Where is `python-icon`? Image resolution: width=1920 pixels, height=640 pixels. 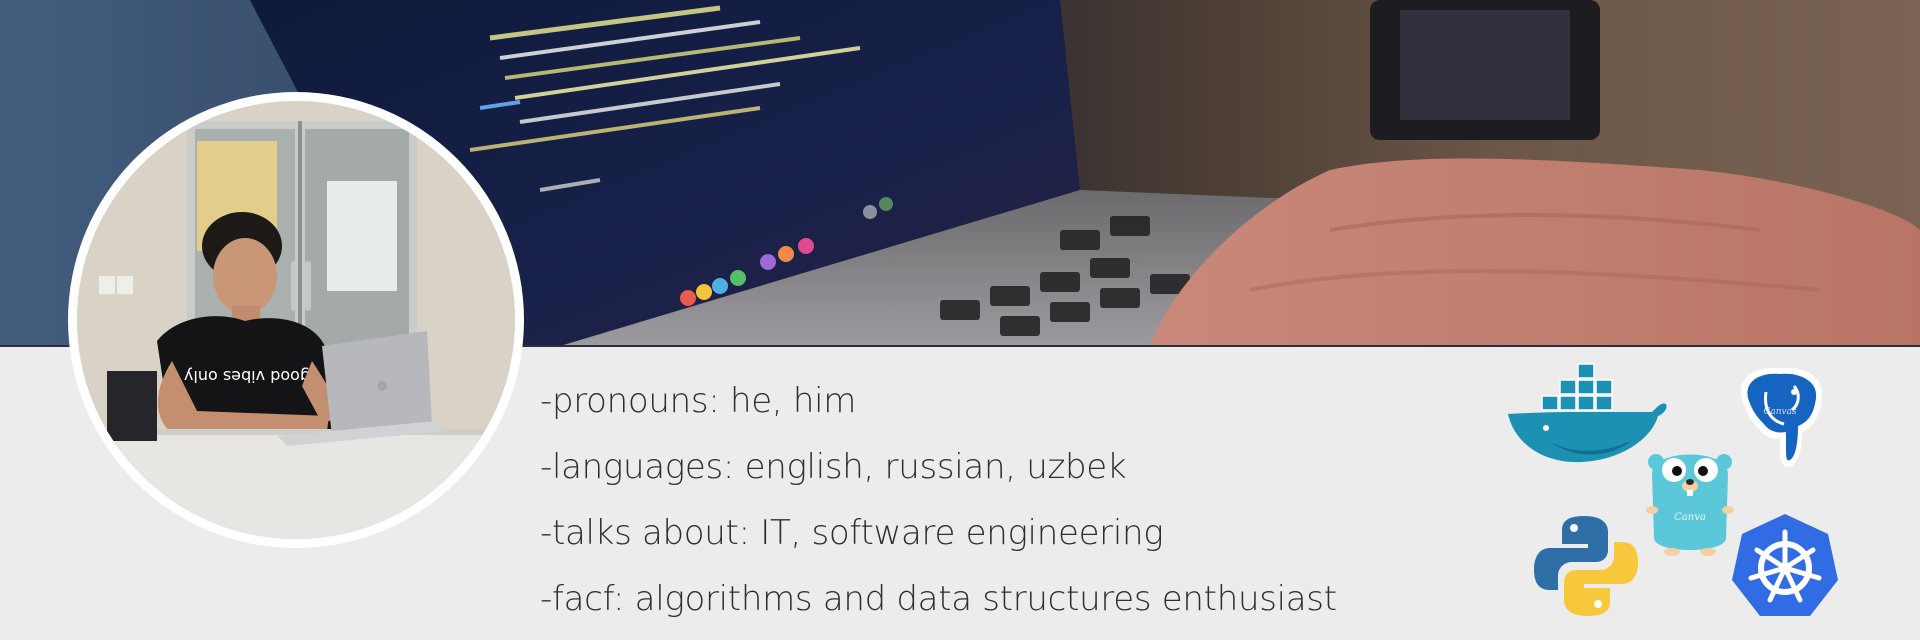 python-icon is located at coordinates (1586, 566).